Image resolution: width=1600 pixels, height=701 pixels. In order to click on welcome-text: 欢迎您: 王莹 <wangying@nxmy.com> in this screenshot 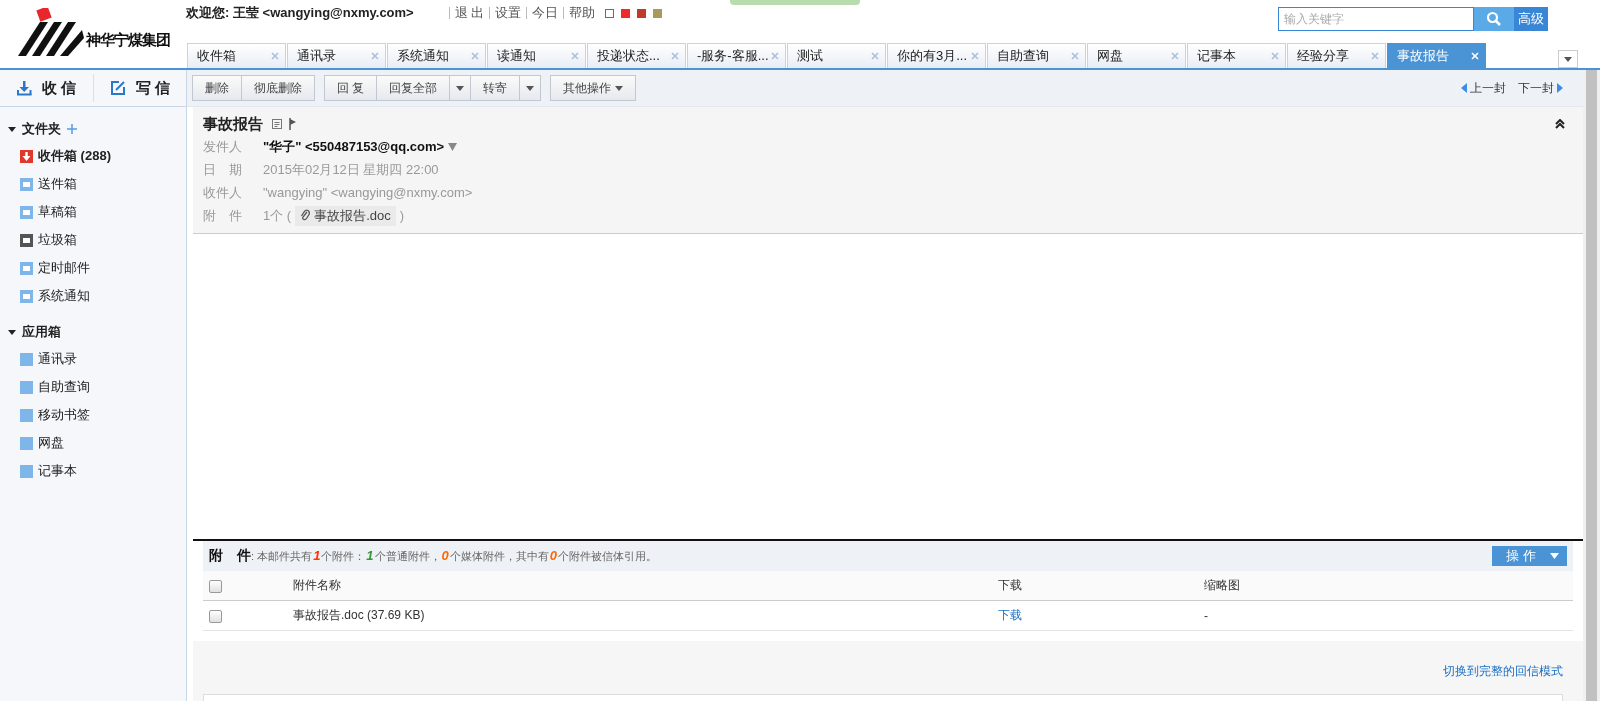, I will do `click(300, 13)`.